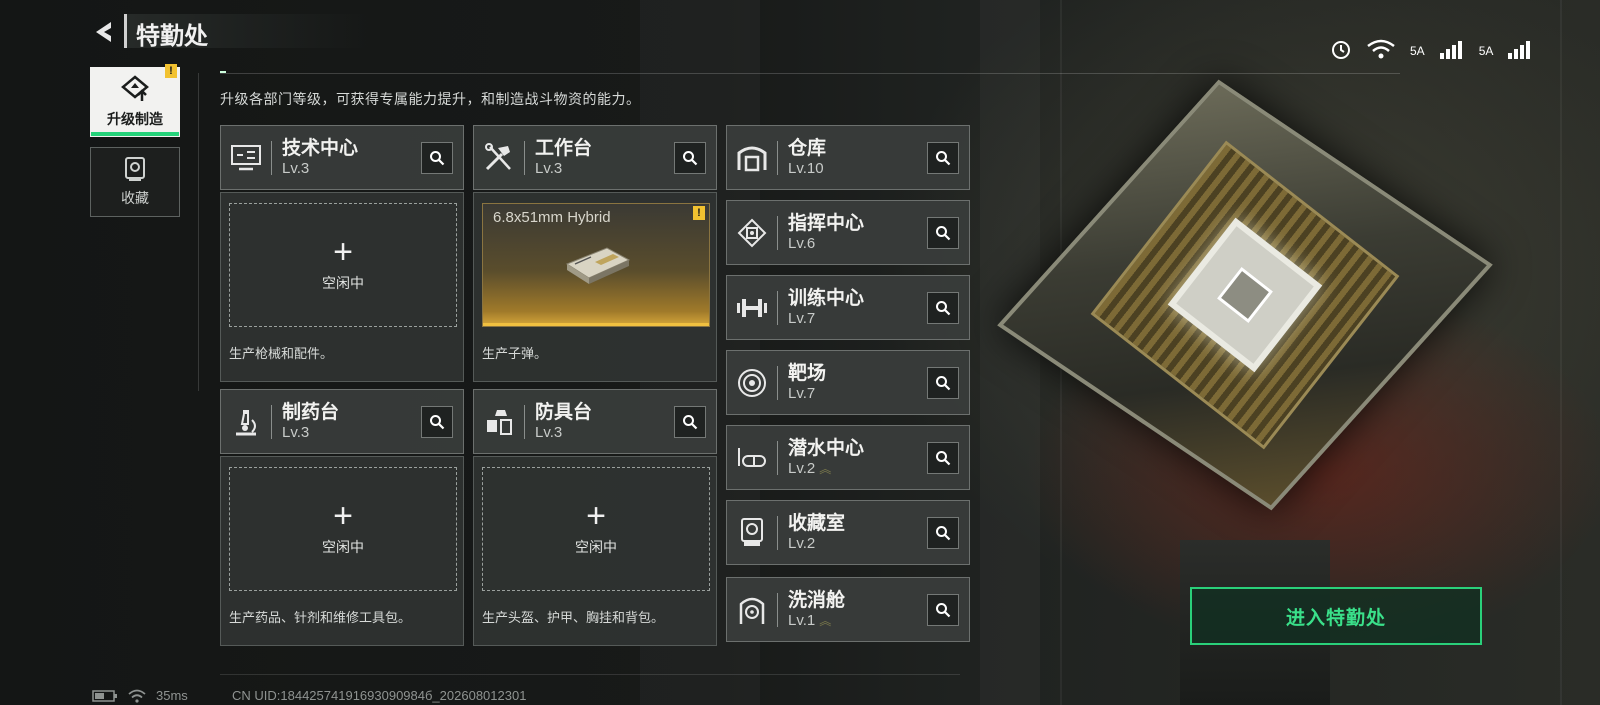 This screenshot has height=705, width=1600. What do you see at coordinates (1486, 50) in the screenshot?
I see `network-label-b: 5A` at bounding box center [1486, 50].